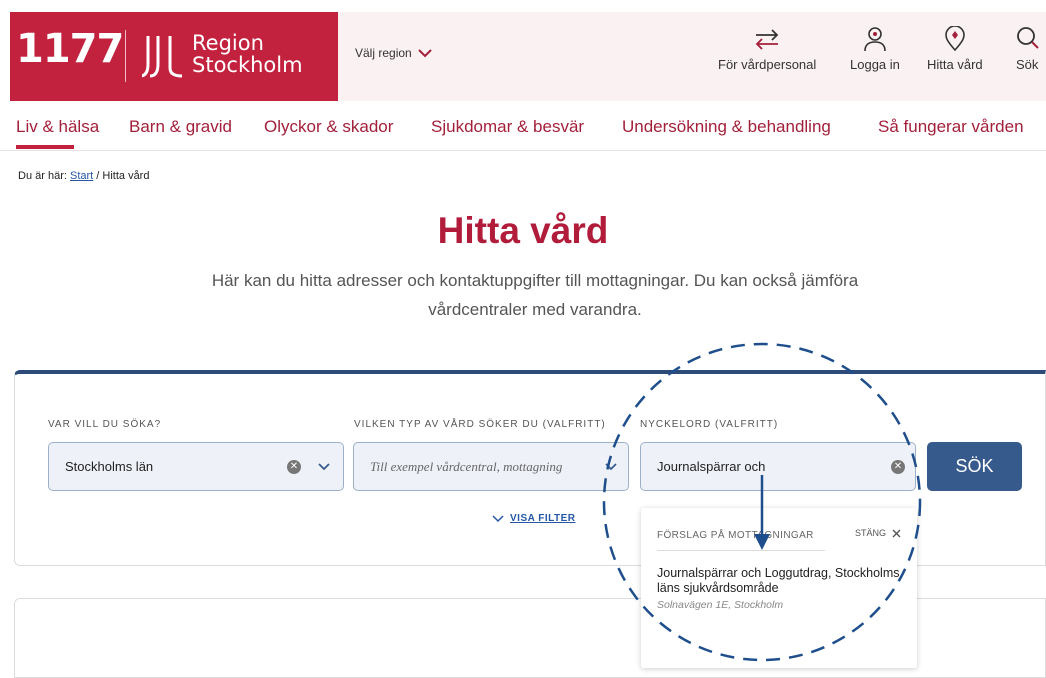  I want to click on logo-region-line2: Stockholm, so click(247, 65).